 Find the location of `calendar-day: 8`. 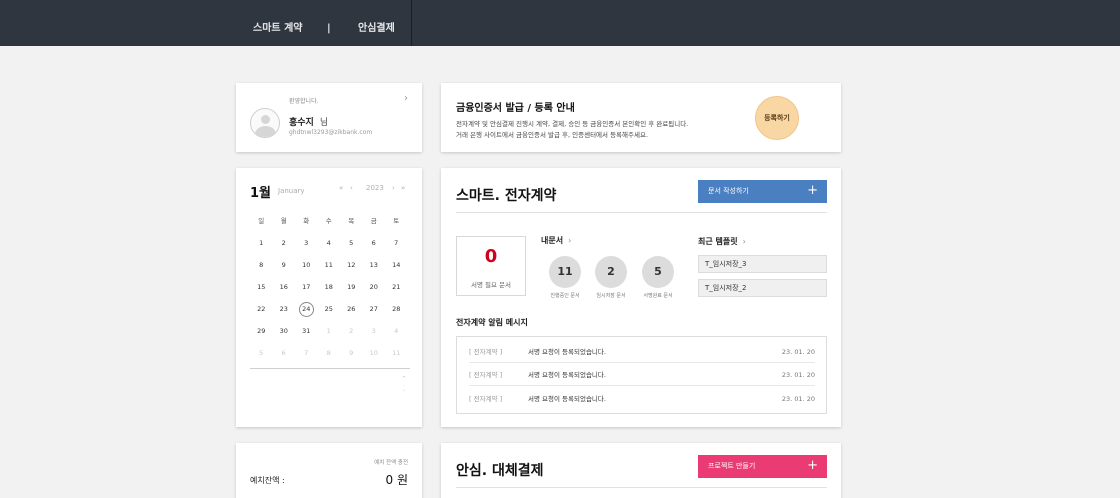

calendar-day: 8 is located at coordinates (261, 269).